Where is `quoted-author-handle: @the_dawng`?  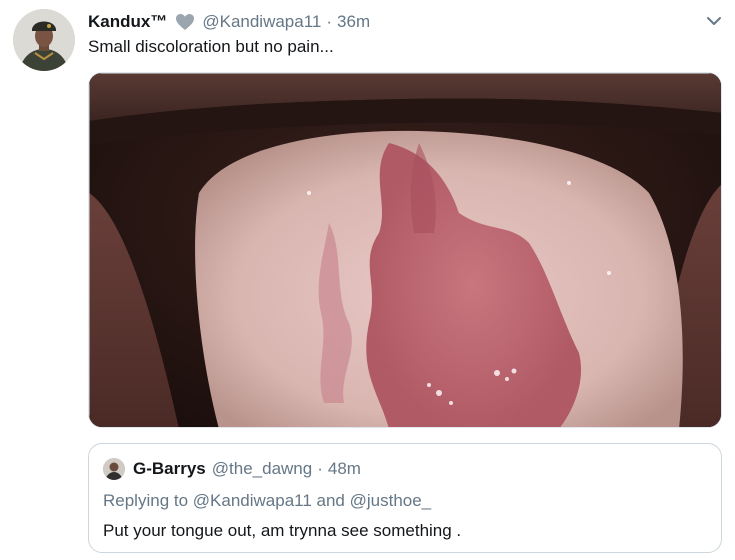
quoted-author-handle: @the_dawng is located at coordinates (262, 469).